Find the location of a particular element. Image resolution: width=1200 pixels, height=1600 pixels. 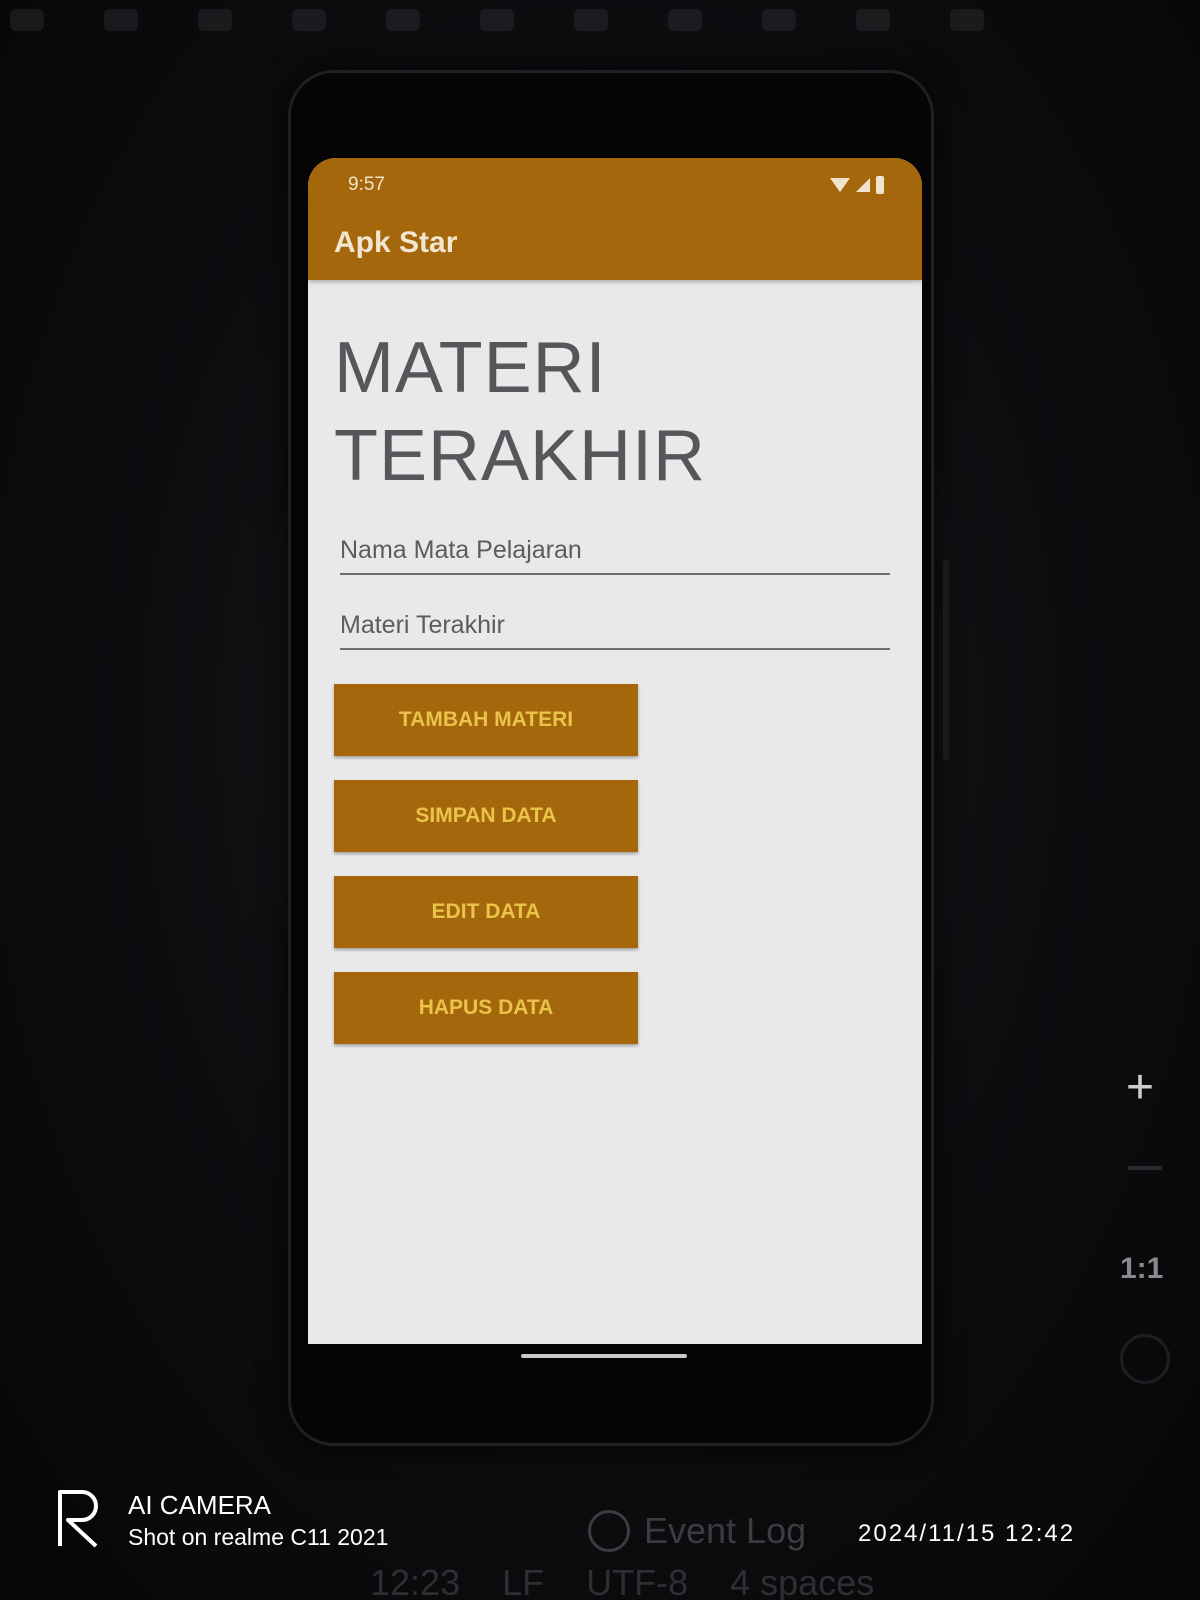

photo-datetime: 2024/11/15 12:42 is located at coordinates (967, 1533).